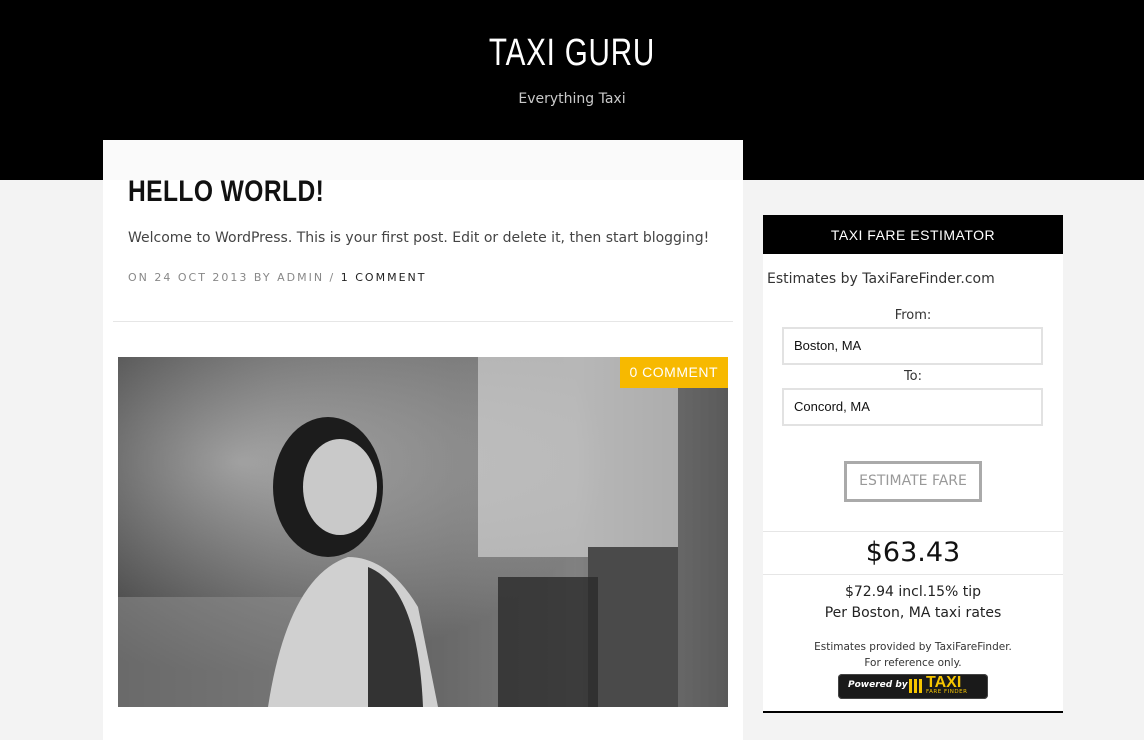 This screenshot has width=1144, height=740. I want to click on to-input: Concord, MA, so click(912, 407).